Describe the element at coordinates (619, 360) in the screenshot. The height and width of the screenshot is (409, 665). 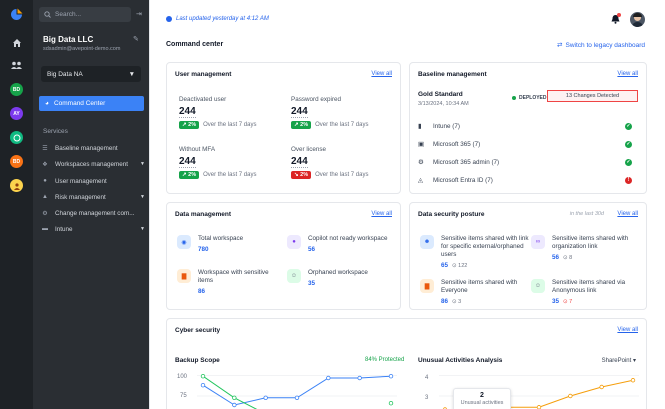
I see `sharepoint-filter: SharePoint ▾` at that location.